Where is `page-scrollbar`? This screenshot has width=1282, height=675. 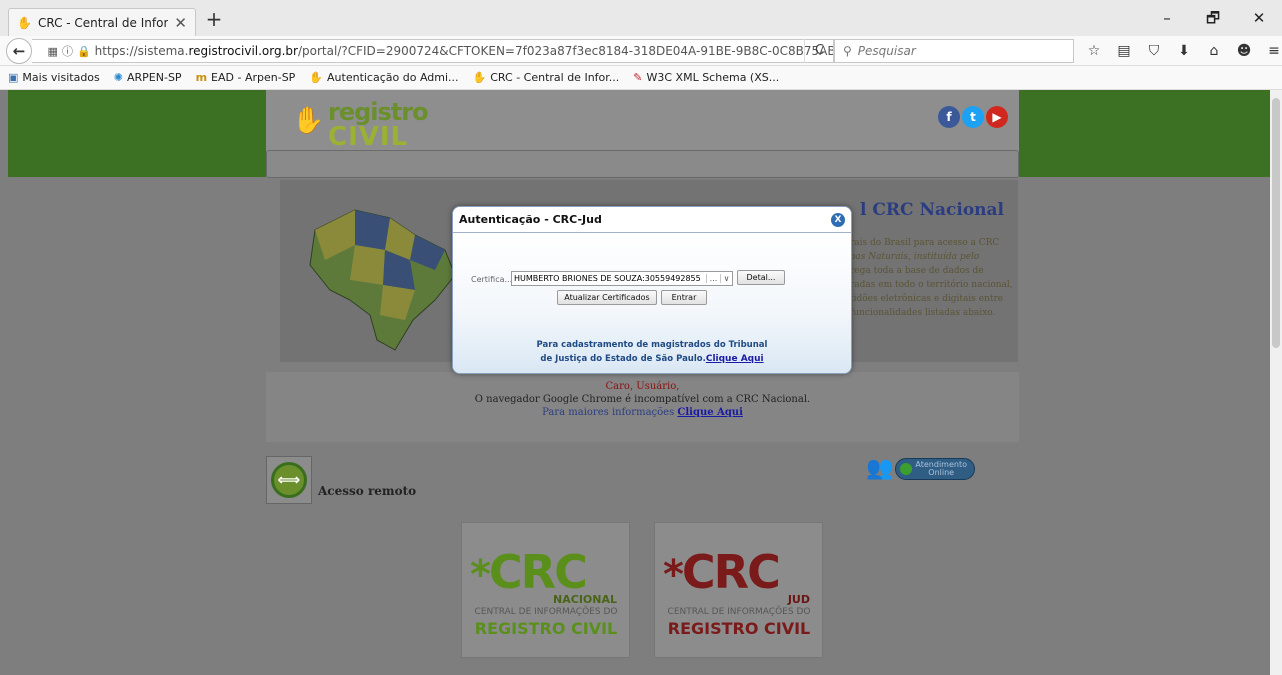
page-scrollbar is located at coordinates (1276, 382).